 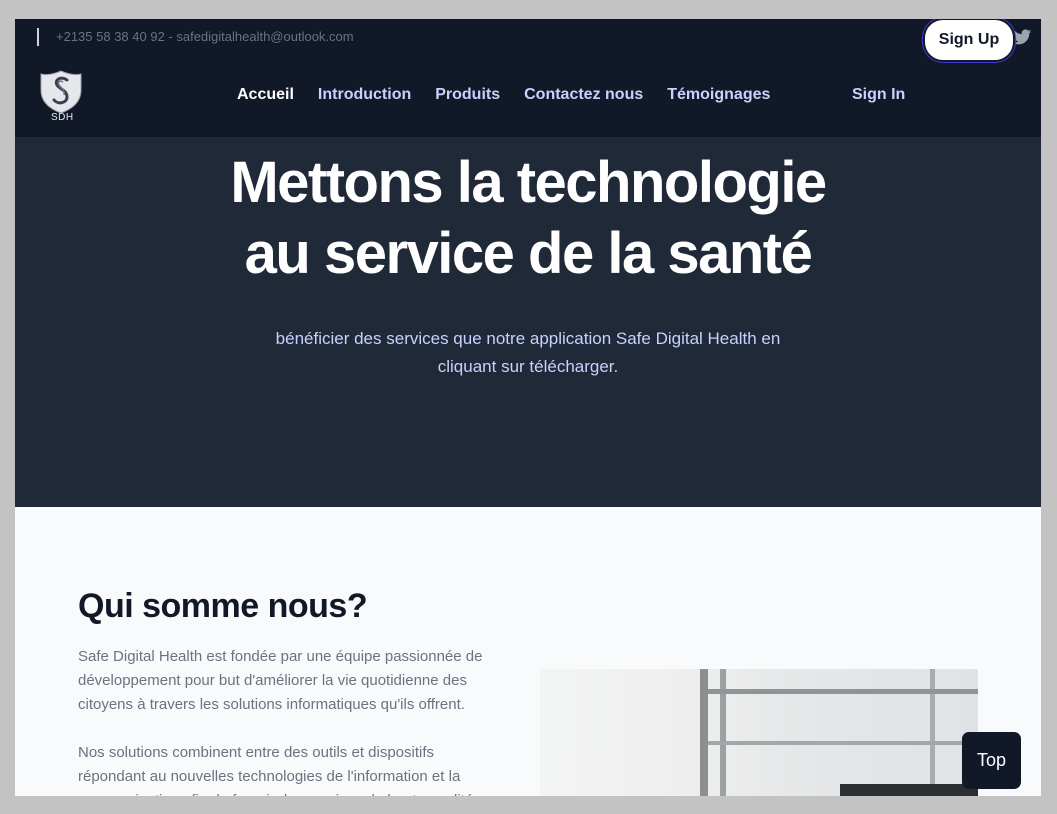 I want to click on hero-title-line2: au service de la santé, so click(x=528, y=253).